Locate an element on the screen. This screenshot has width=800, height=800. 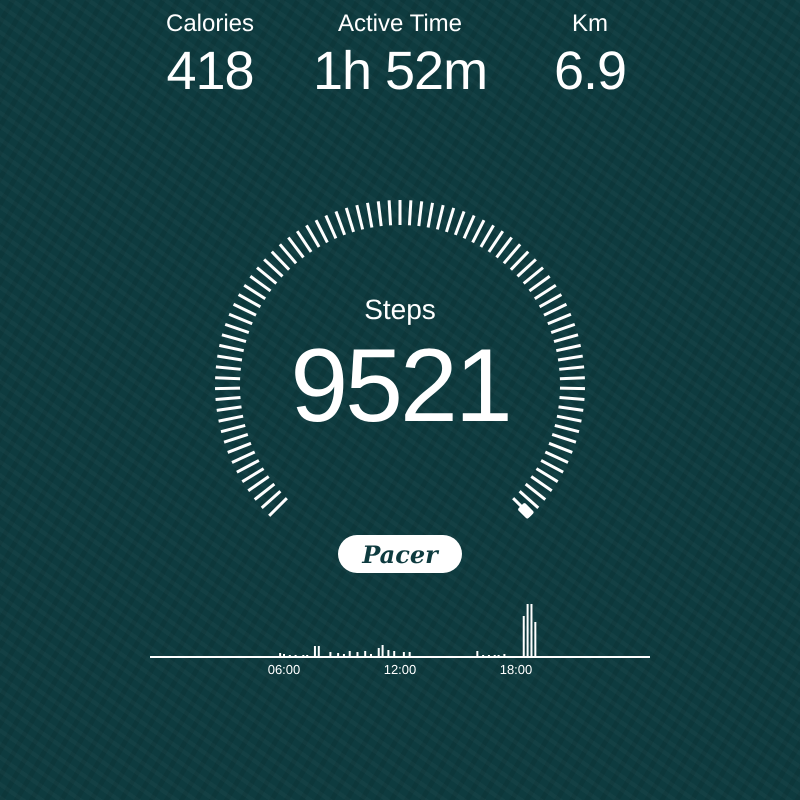
time-label: 18:00 is located at coordinates (516, 669).